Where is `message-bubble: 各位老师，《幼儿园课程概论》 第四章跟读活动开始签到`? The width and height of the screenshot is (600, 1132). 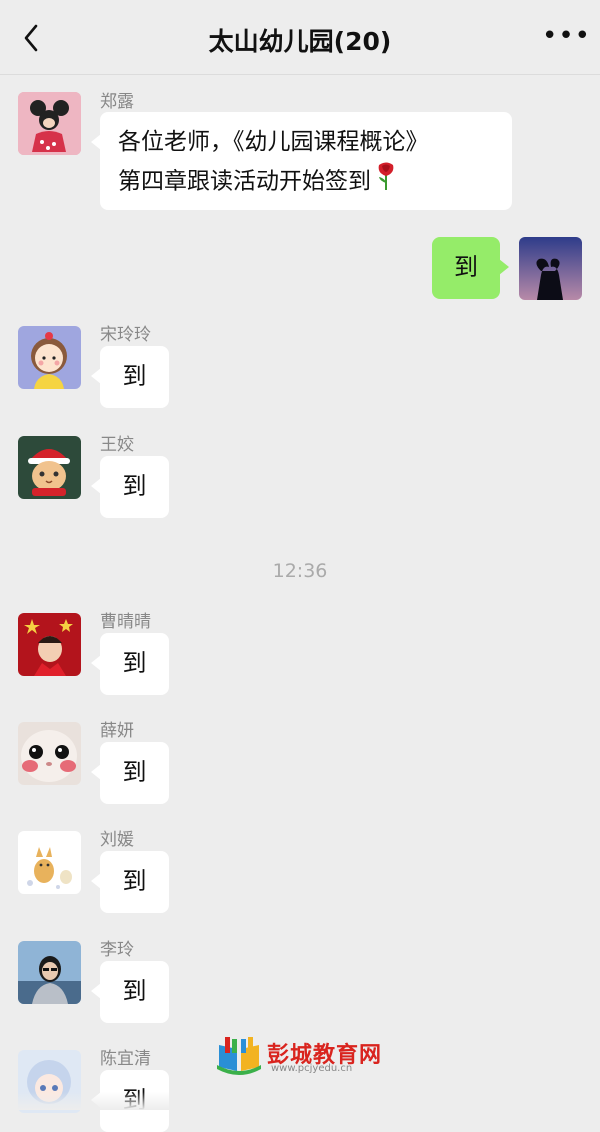 message-bubble: 各位老师，《幼儿园课程概论》 第四章跟读活动开始签到 is located at coordinates (301, 161).